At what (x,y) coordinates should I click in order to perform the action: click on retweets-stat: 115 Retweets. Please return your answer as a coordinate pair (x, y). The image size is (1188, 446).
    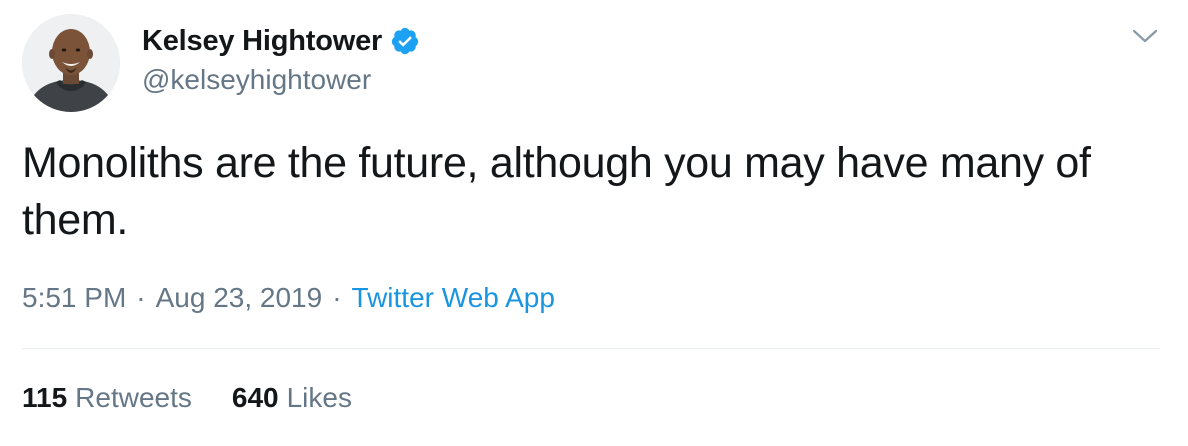
    Looking at the image, I should click on (107, 398).